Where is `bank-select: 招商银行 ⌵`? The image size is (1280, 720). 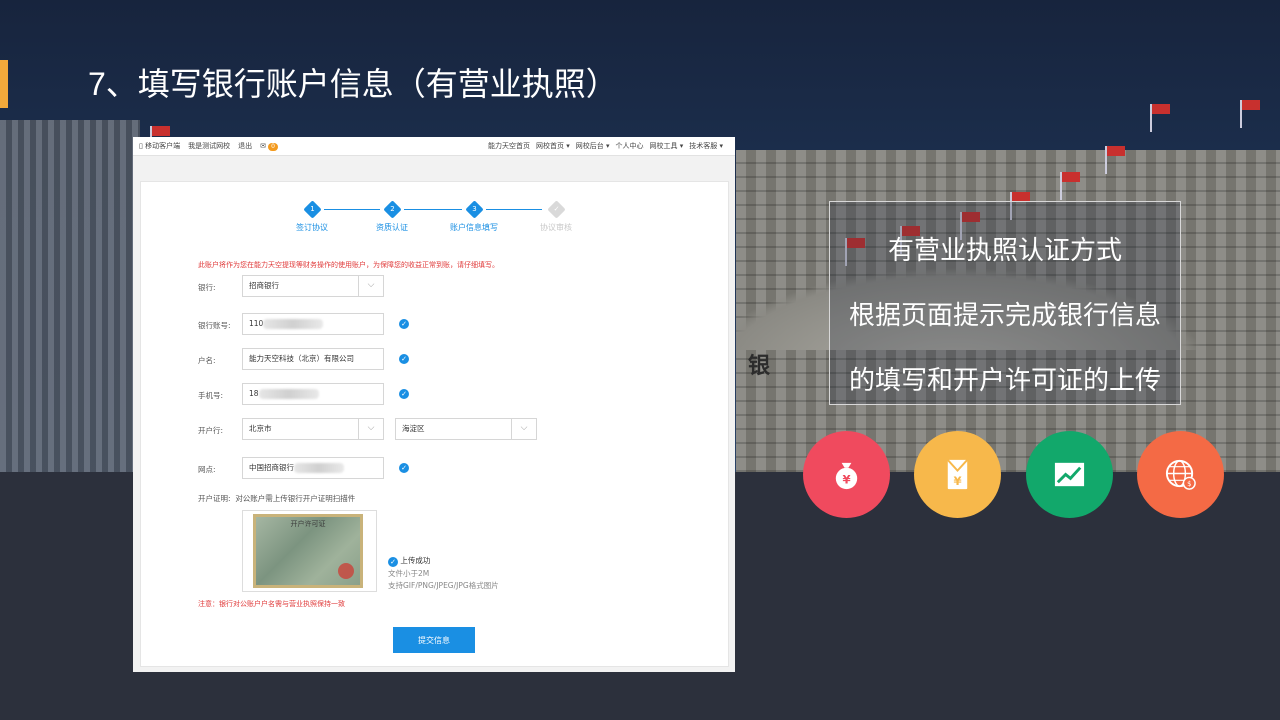
bank-select: 招商银行 ⌵ is located at coordinates (313, 286).